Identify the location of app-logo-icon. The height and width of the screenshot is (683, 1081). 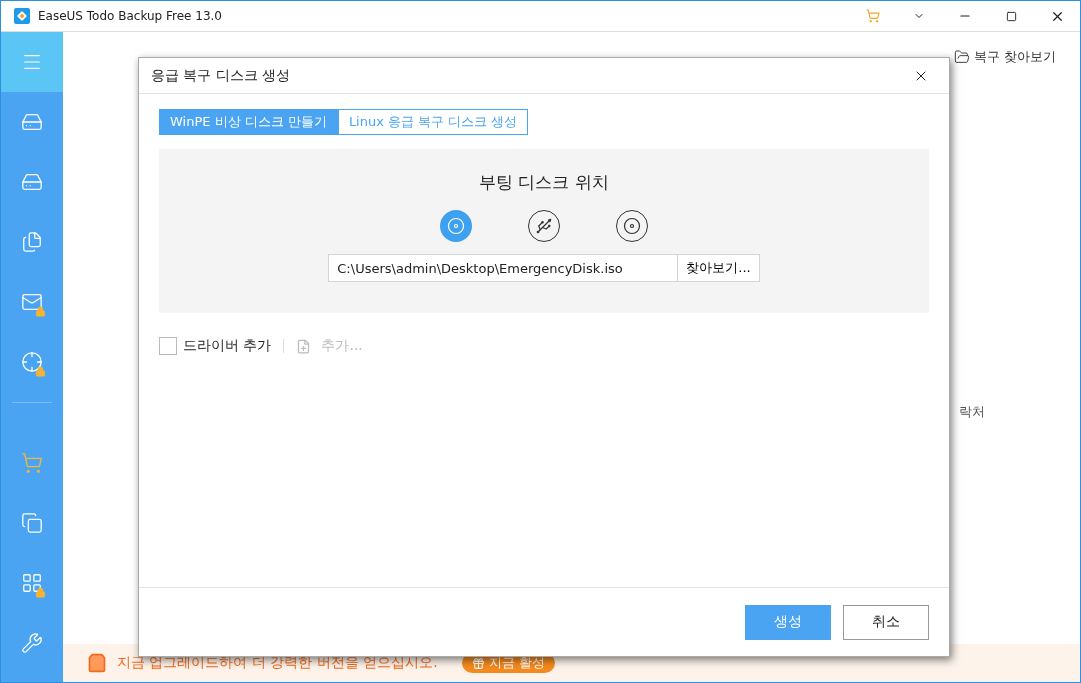
(22, 16).